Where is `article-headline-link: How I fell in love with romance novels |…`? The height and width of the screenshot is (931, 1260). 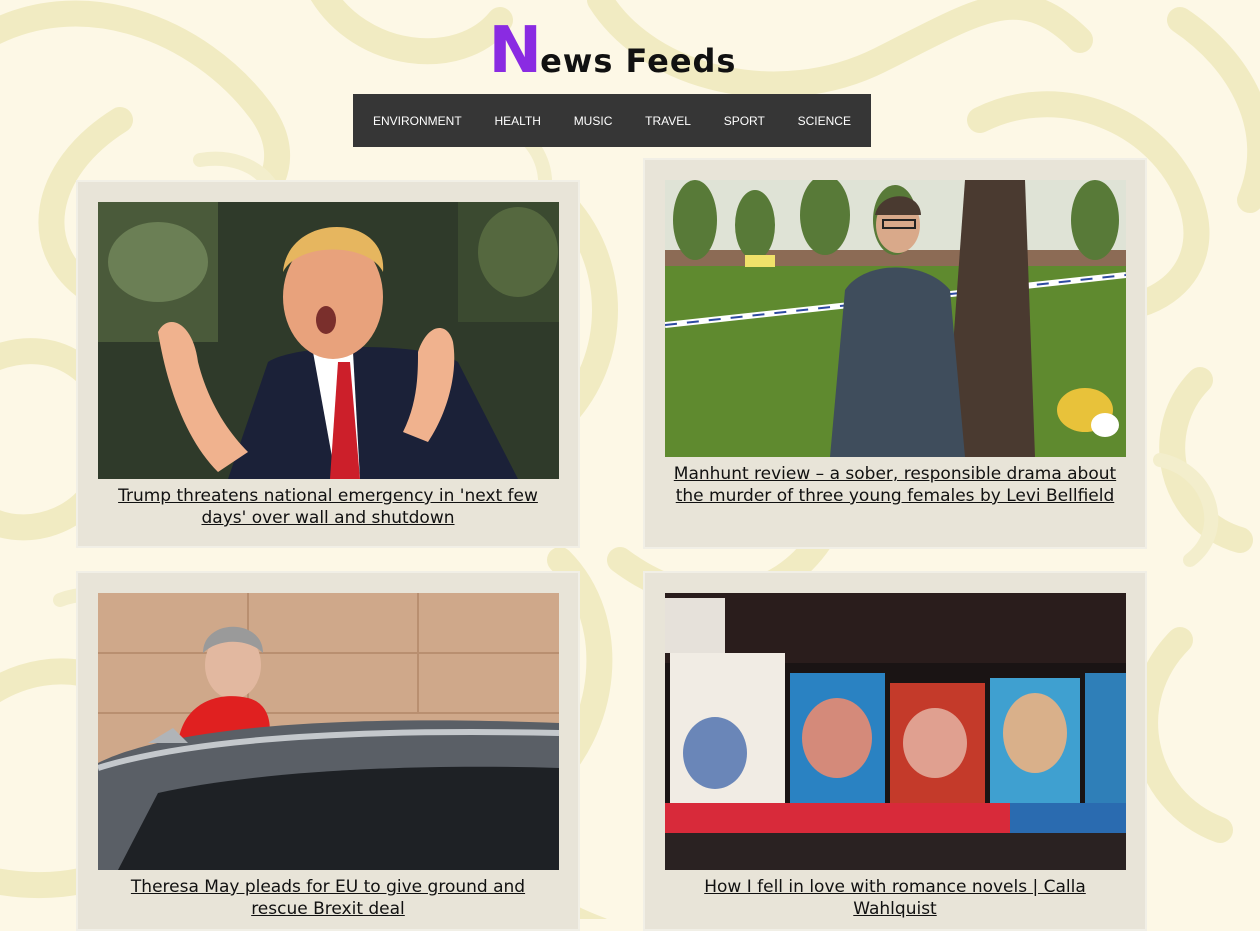
article-headline-link: How I fell in love with romance novels |… is located at coordinates (895, 898).